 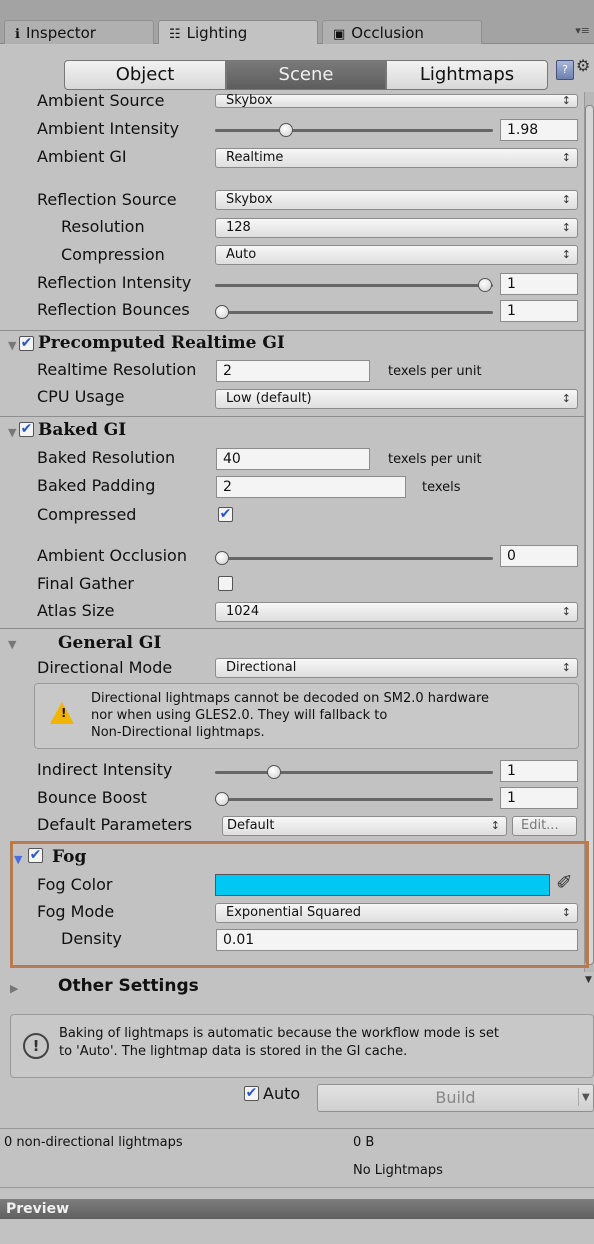 What do you see at coordinates (364, 826) in the screenshot?
I see `default-parameters-dropdown: Default ↕` at bounding box center [364, 826].